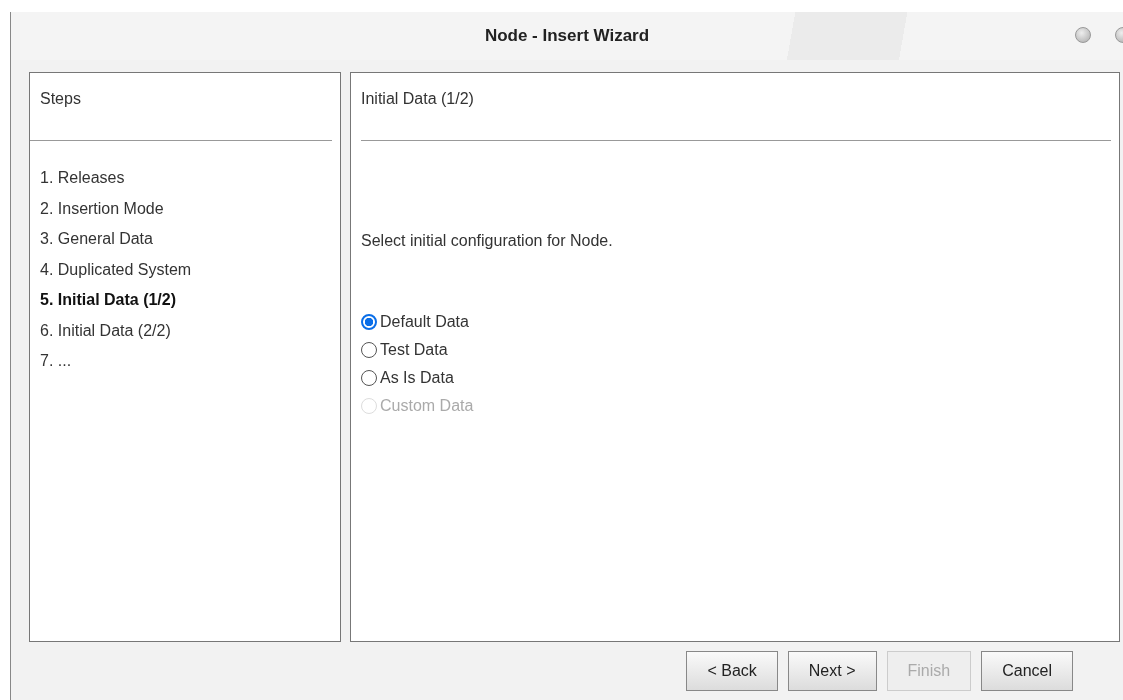 This screenshot has height=700, width=1123. I want to click on wizard-button: Next >, so click(832, 671).